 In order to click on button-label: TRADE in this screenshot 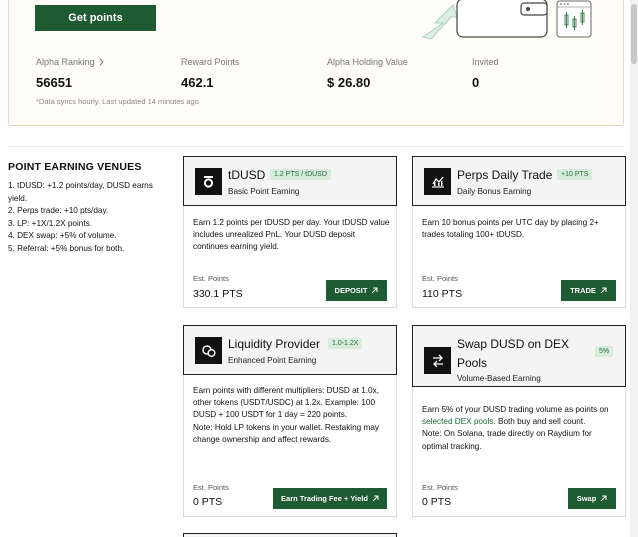, I will do `click(583, 290)`.